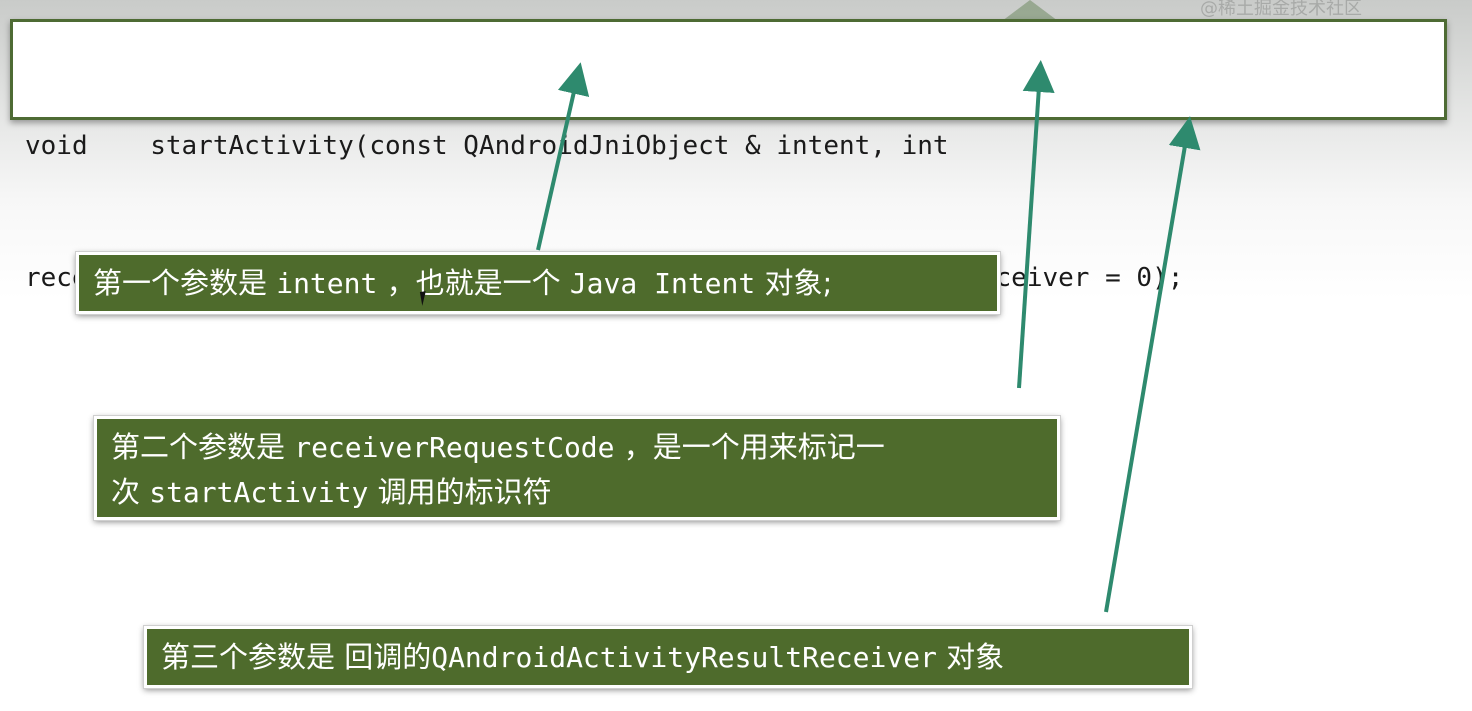 The height and width of the screenshot is (711, 1472). I want to click on callout-2-prefix: 第二个参数是, so click(203, 447).